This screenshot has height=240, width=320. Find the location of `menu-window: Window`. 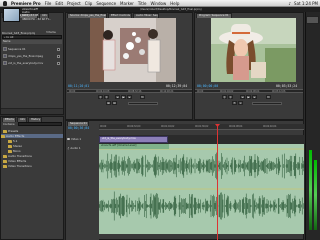

menu-window: Window is located at coordinates (158, 3).